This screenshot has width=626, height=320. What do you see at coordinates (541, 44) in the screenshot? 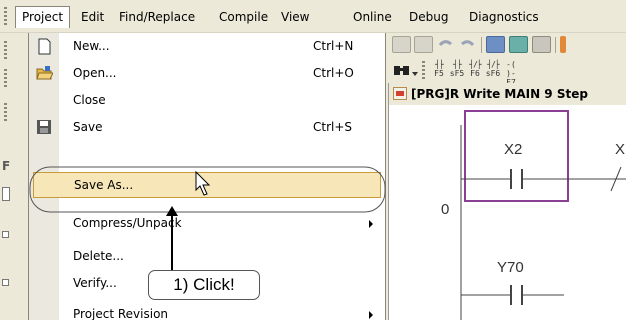
I see `device-verify-icon` at bounding box center [541, 44].